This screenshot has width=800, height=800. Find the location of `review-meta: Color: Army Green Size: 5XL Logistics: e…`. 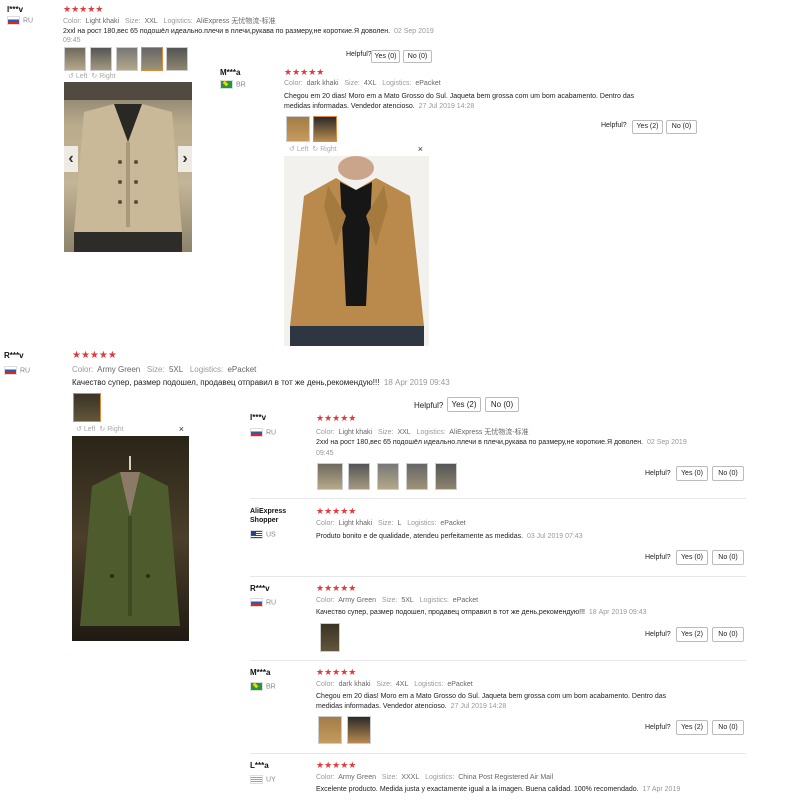

review-meta: Color: Army Green Size: 5XL Logistics: e… is located at coordinates (397, 600).